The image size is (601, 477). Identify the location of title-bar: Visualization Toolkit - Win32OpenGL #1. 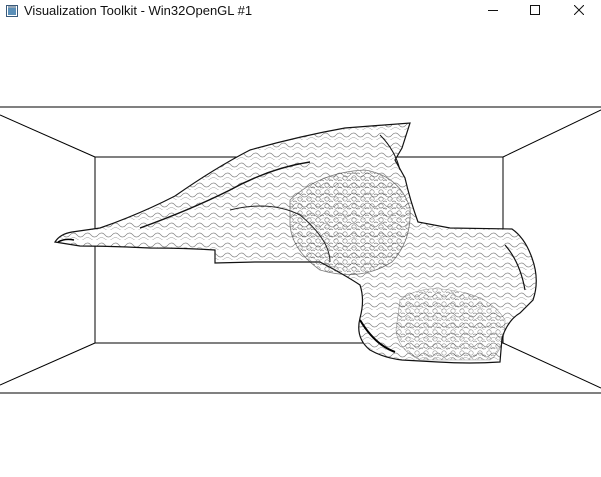
(300, 11).